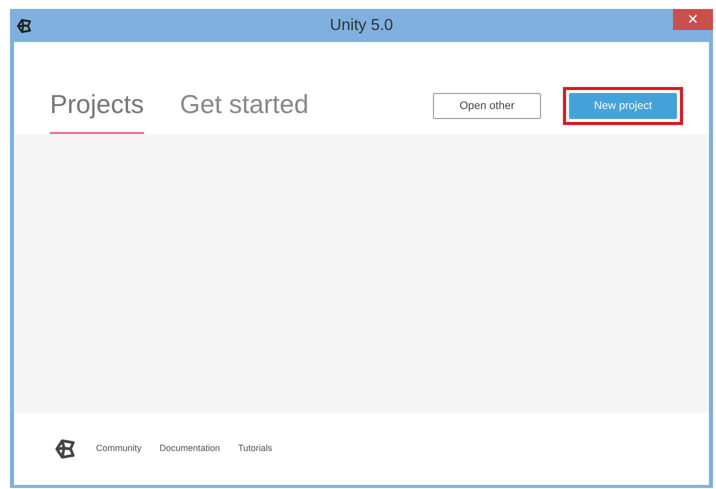 This screenshot has width=716, height=489. I want to click on tab: Get started, so click(244, 109).